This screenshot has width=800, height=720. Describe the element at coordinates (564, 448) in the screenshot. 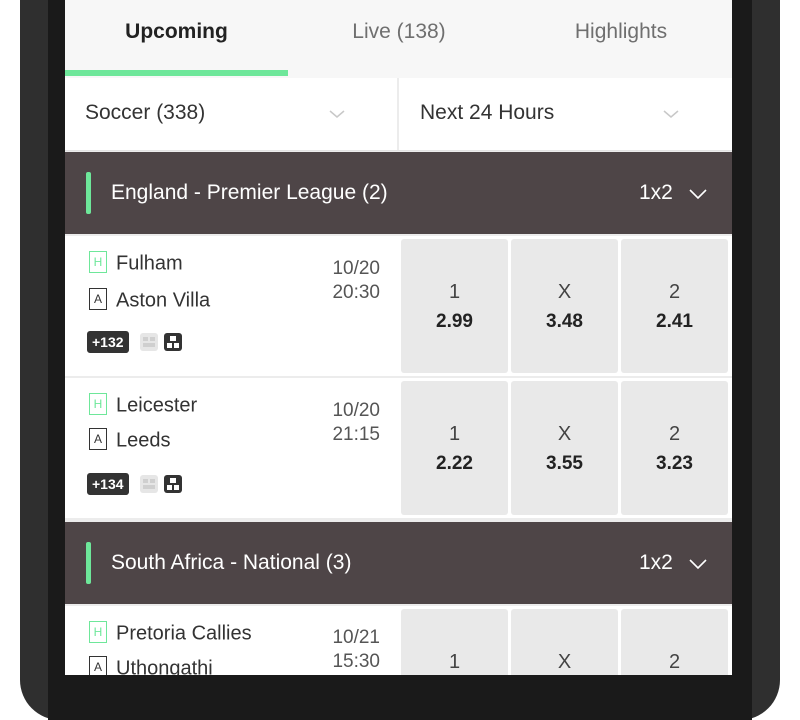

I see `odds-button-draw: X 3.55` at that location.